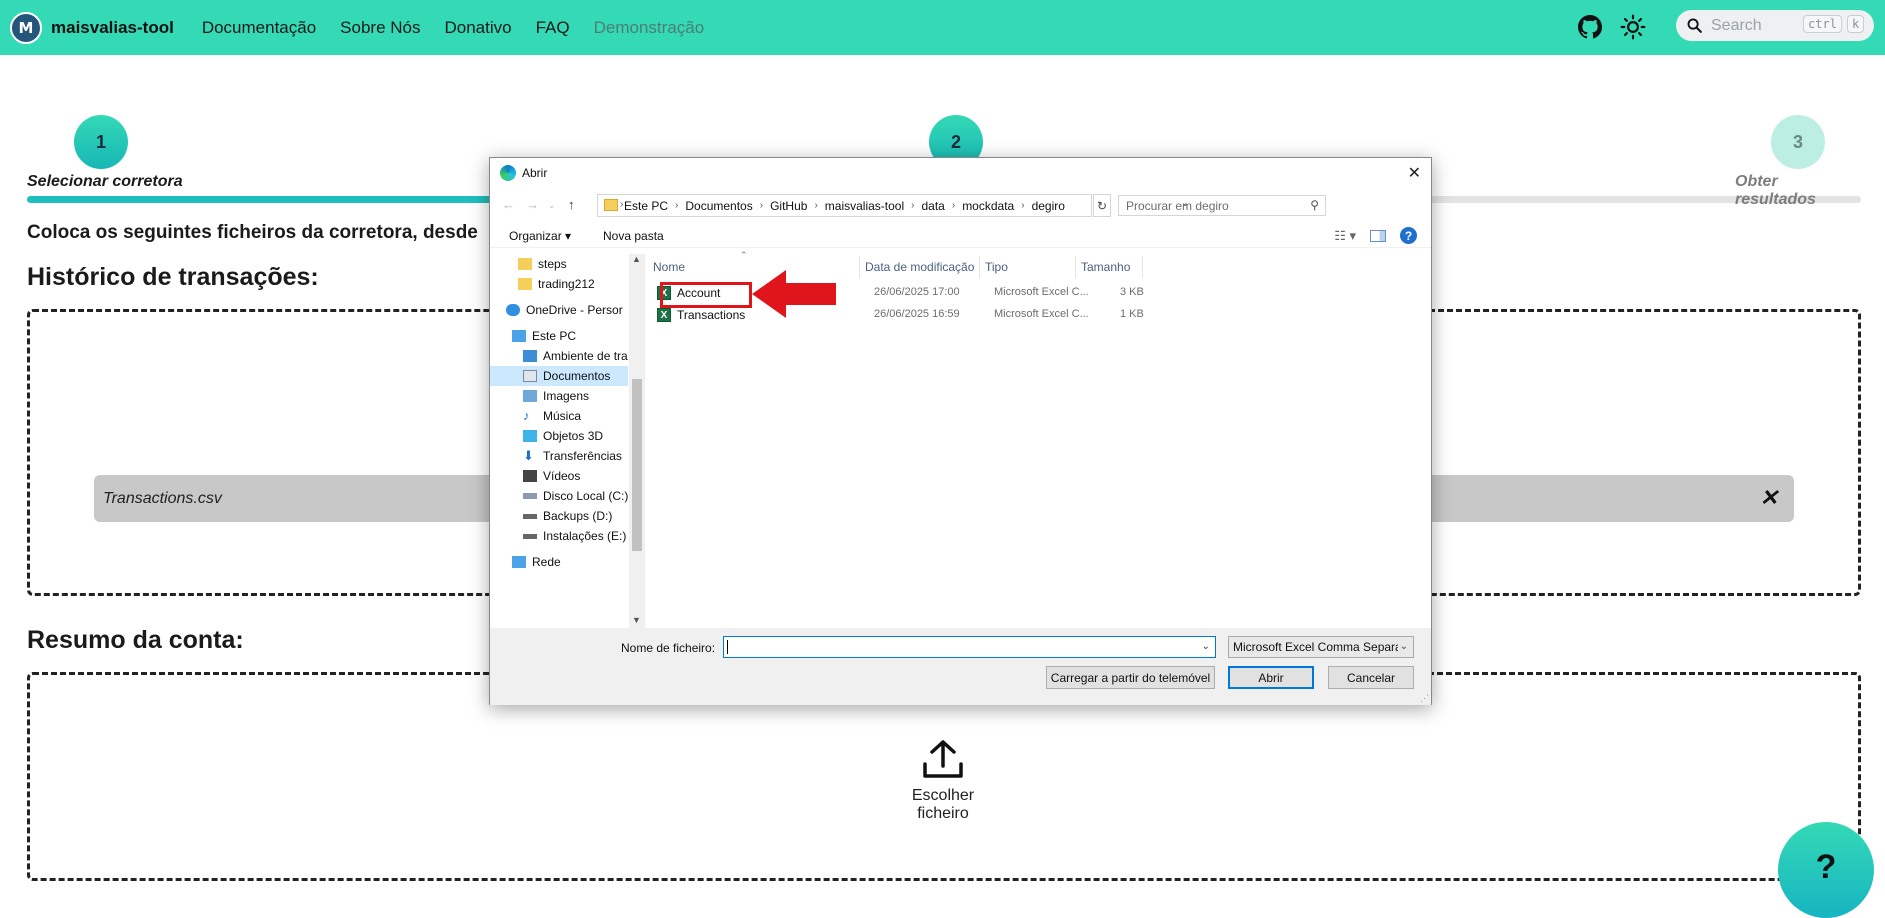 This screenshot has width=1885, height=918. Describe the element at coordinates (1775, 25) in the screenshot. I see `search-input: Search ctrl k` at that location.